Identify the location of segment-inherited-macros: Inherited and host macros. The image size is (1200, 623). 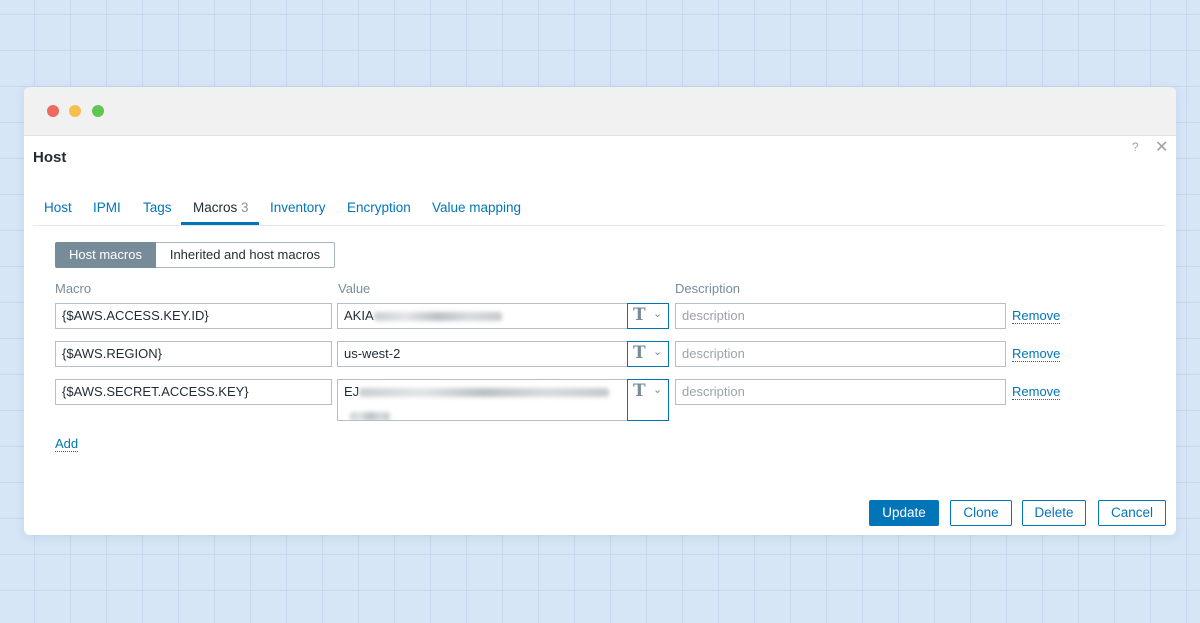
(245, 255).